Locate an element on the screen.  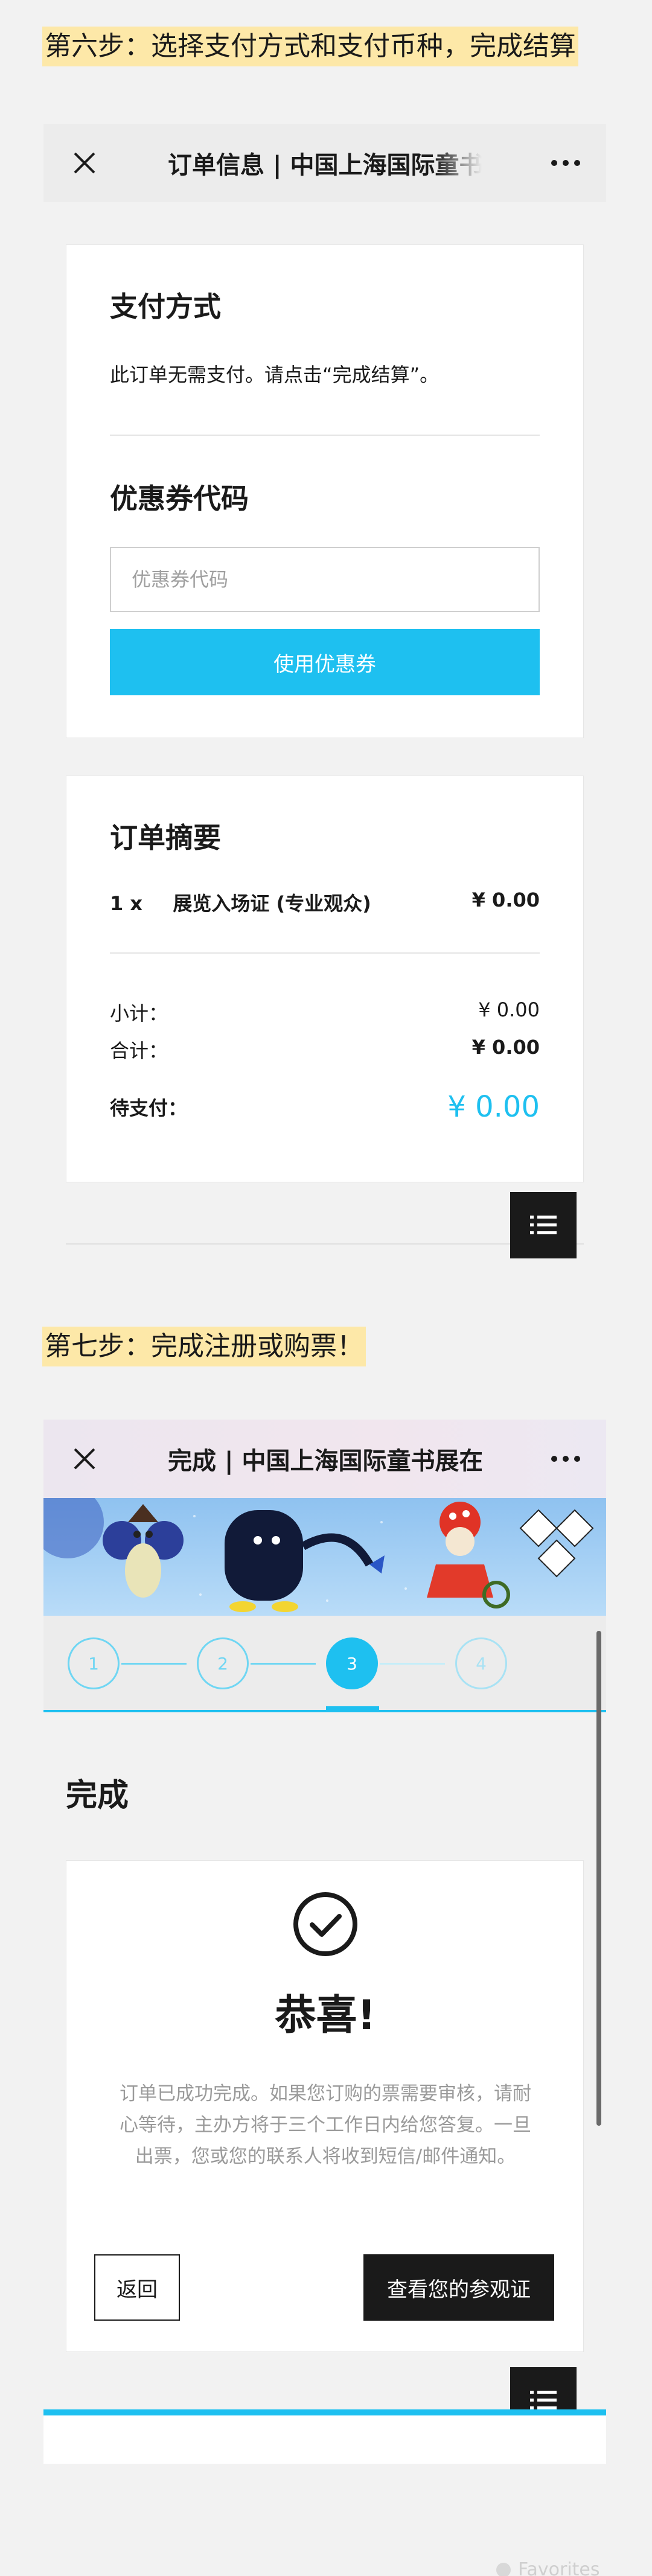
message-line: 出票，您或您的联系人将收到短信/邮件通知。 is located at coordinates (325, 2156).